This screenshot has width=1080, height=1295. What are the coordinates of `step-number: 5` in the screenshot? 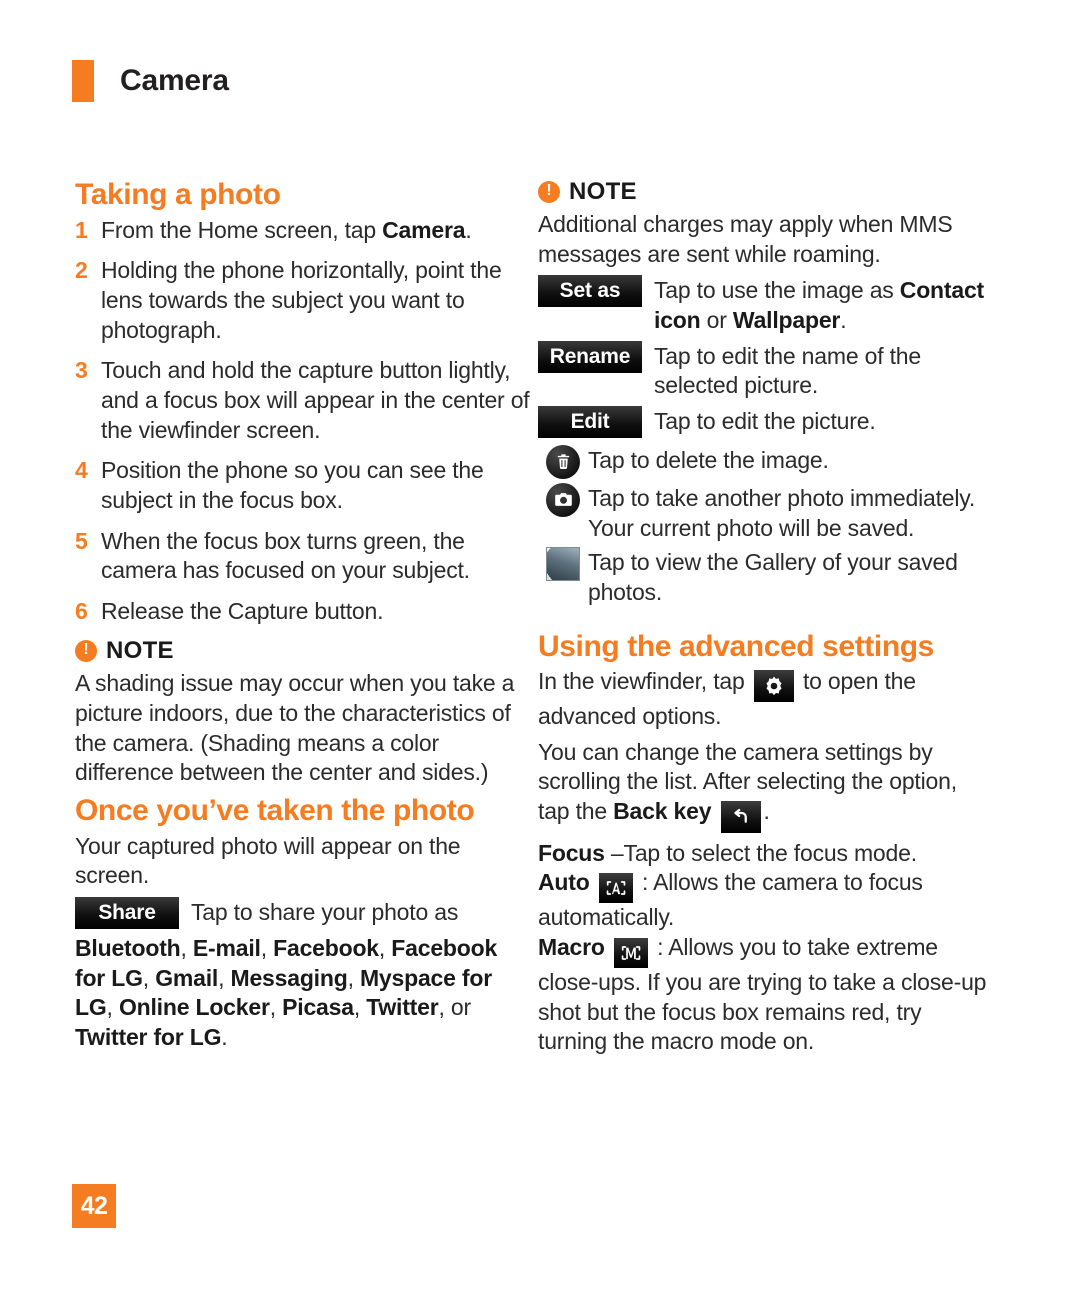 It's located at (81, 540).